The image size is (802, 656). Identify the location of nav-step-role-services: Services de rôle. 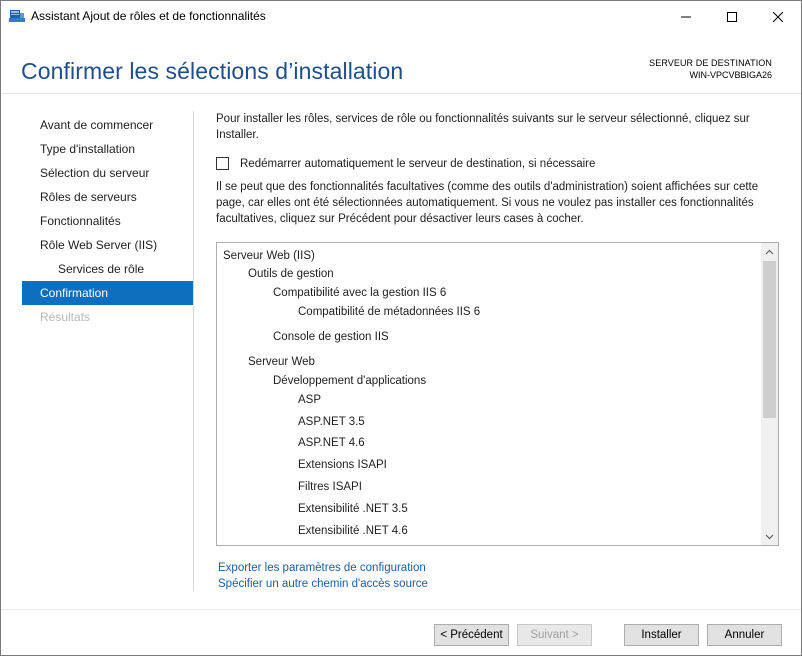
(107, 269).